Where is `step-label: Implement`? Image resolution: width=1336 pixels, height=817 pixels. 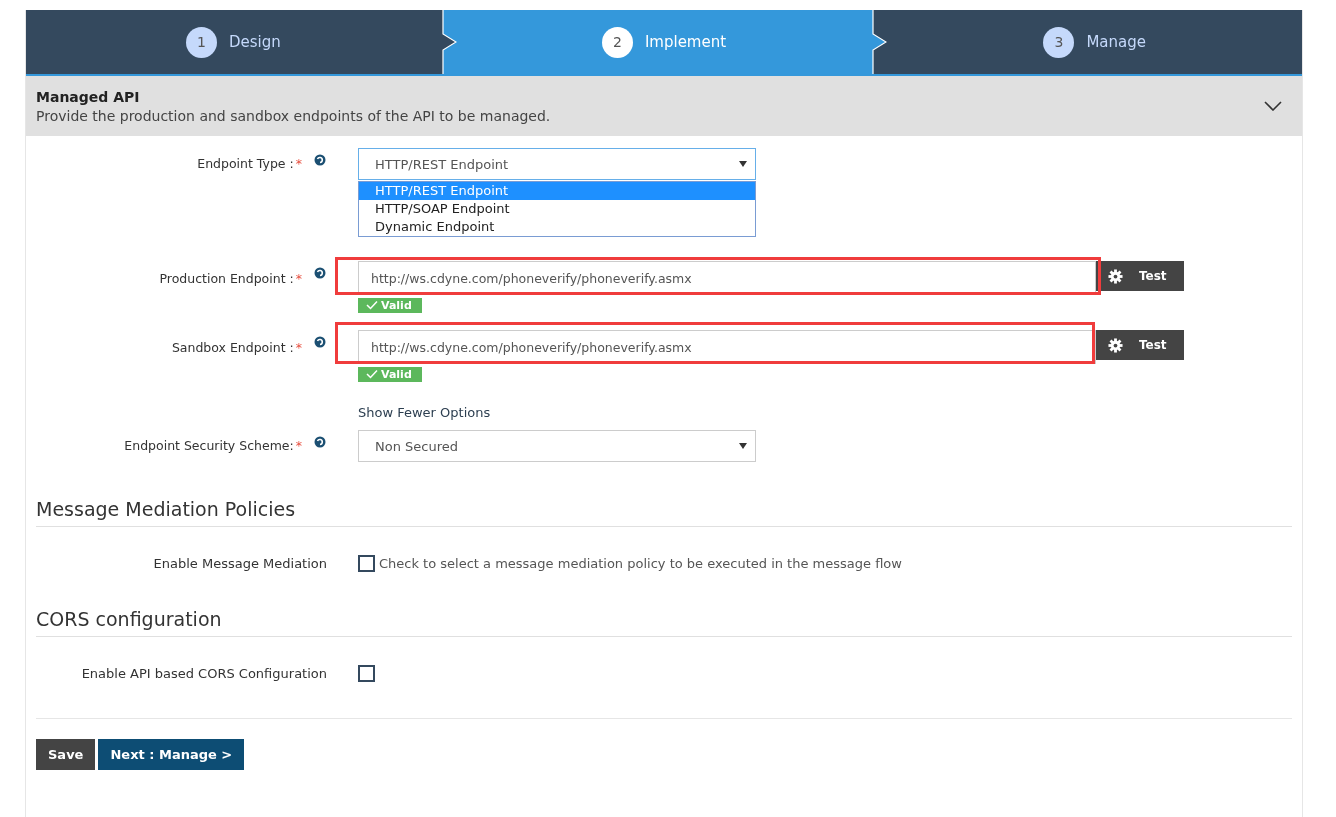
step-label: Implement is located at coordinates (685, 42).